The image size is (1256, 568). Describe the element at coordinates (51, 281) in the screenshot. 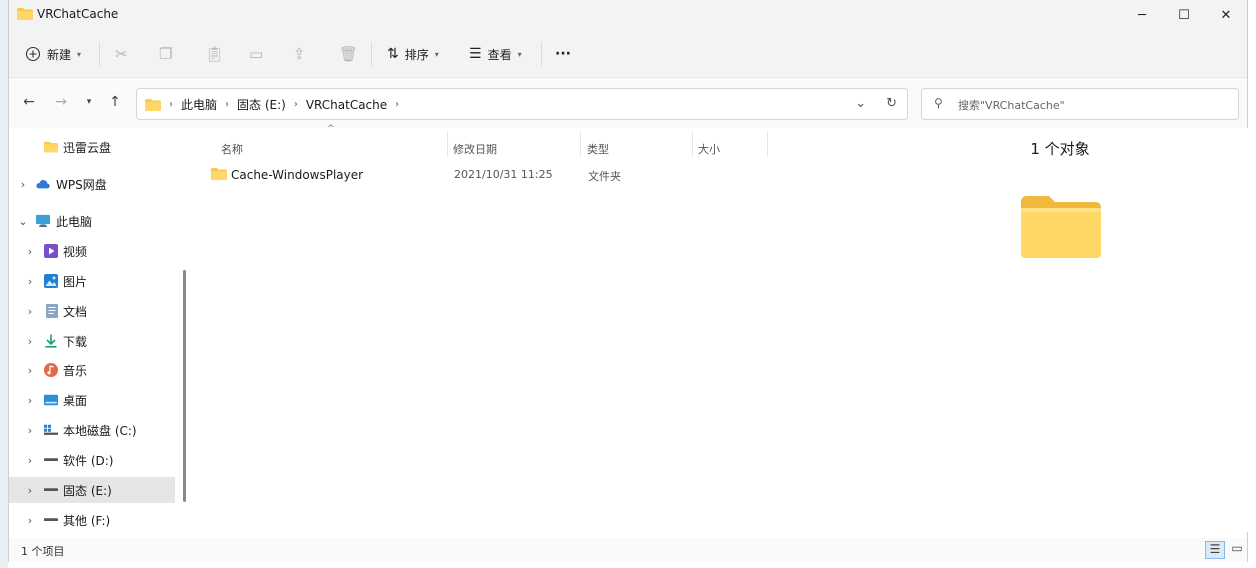

I see `picture-icon` at that location.